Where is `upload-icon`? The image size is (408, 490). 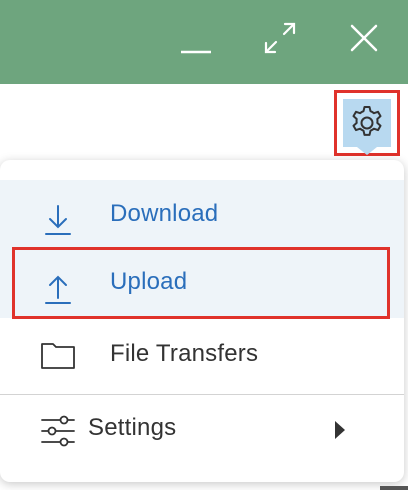 upload-icon is located at coordinates (58, 288).